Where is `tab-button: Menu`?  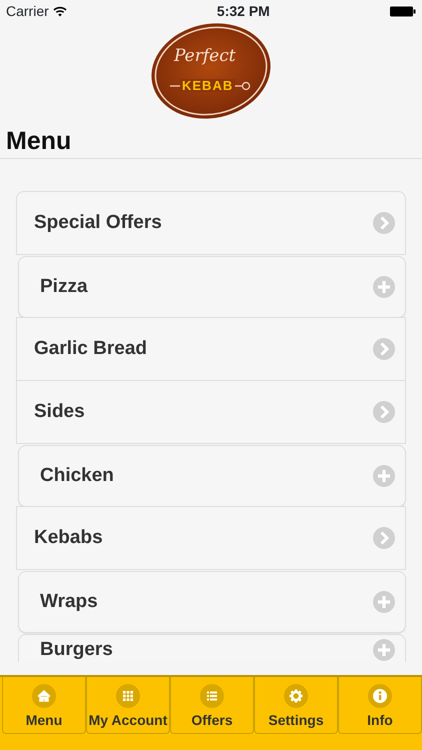
tab-button: Menu is located at coordinates (44, 705).